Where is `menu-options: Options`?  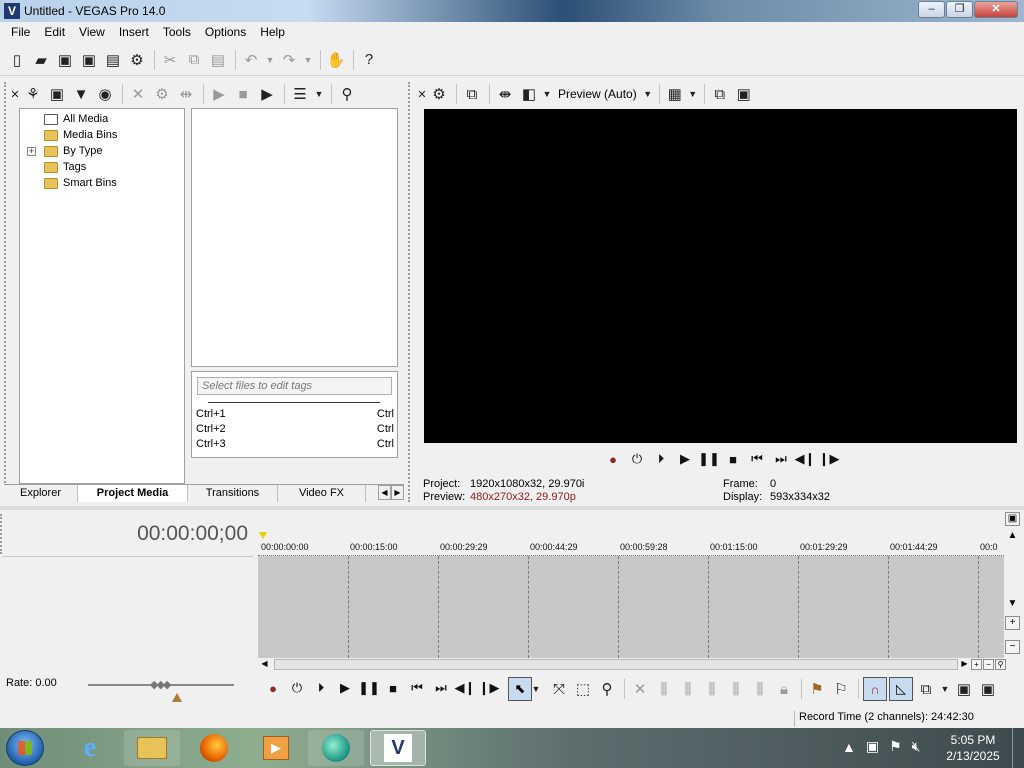
menu-options: Options is located at coordinates (225, 32).